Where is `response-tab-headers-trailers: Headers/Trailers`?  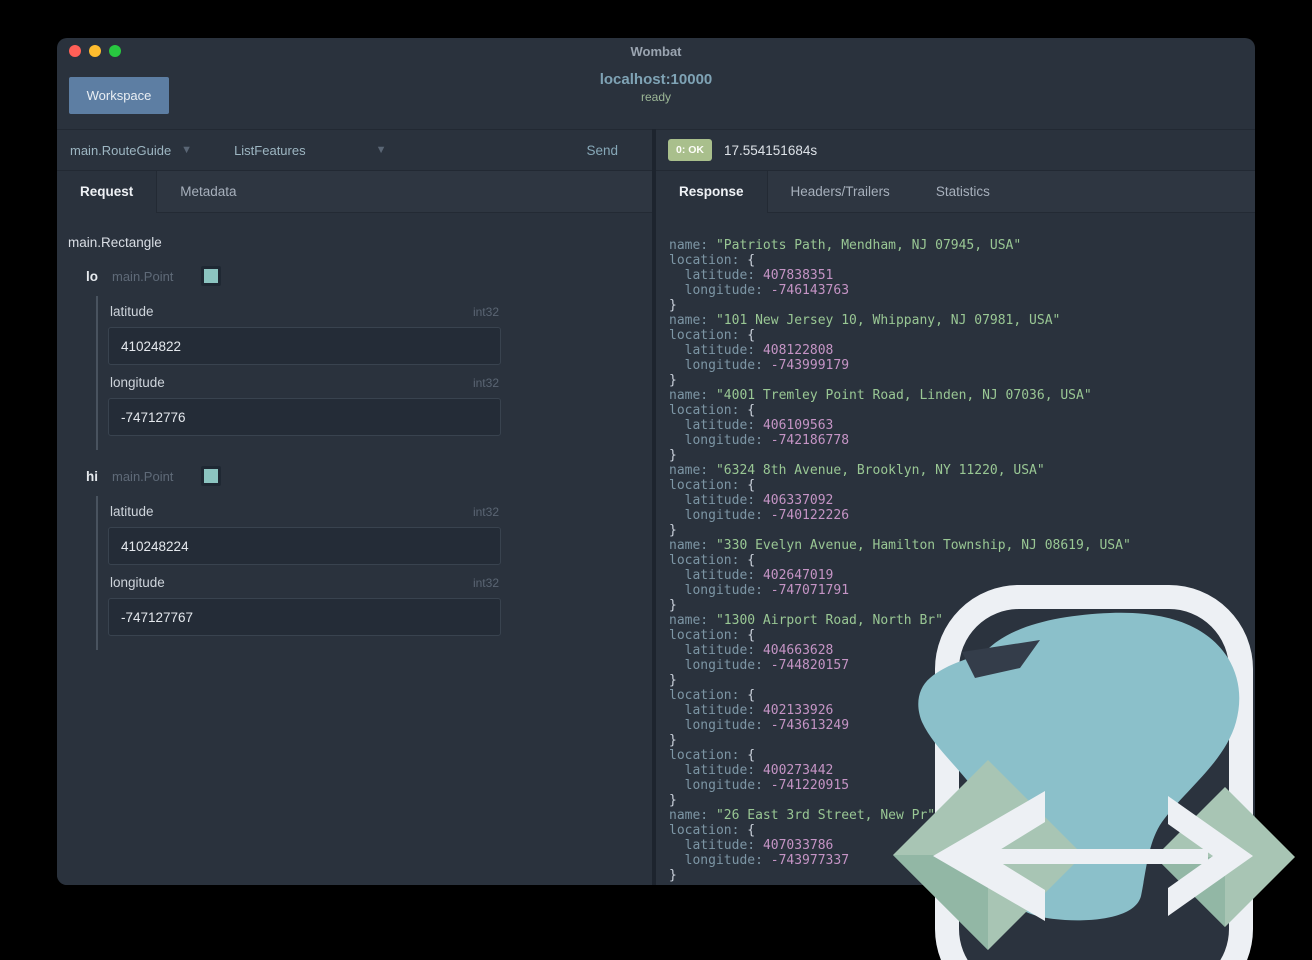 response-tab-headers-trailers: Headers/Trailers is located at coordinates (840, 191).